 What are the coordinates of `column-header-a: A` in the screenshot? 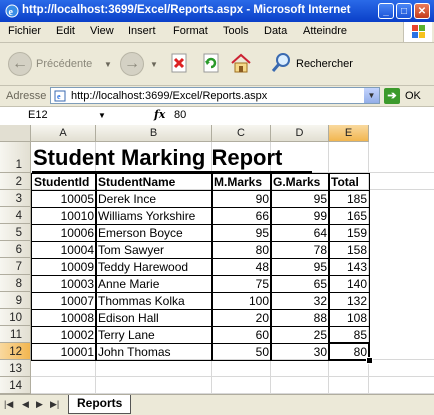 It's located at (63, 133).